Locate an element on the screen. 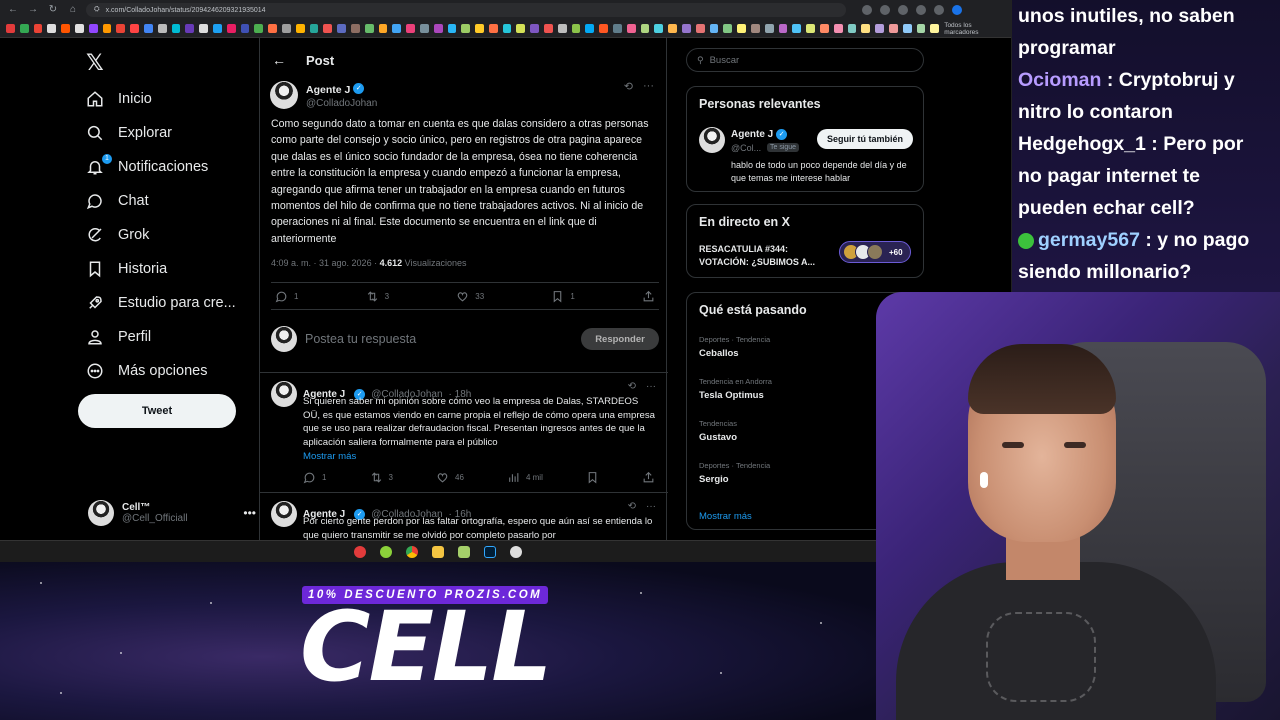  photoshop-icon is located at coordinates (490, 551).